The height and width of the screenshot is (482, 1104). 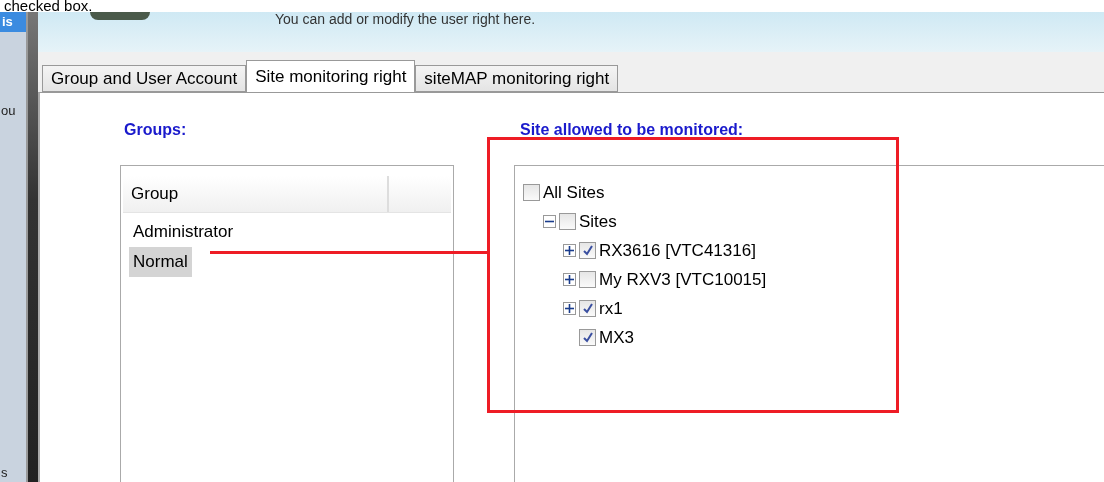 What do you see at coordinates (517, 78) in the screenshot?
I see `tab: siteMAP monitoring right` at bounding box center [517, 78].